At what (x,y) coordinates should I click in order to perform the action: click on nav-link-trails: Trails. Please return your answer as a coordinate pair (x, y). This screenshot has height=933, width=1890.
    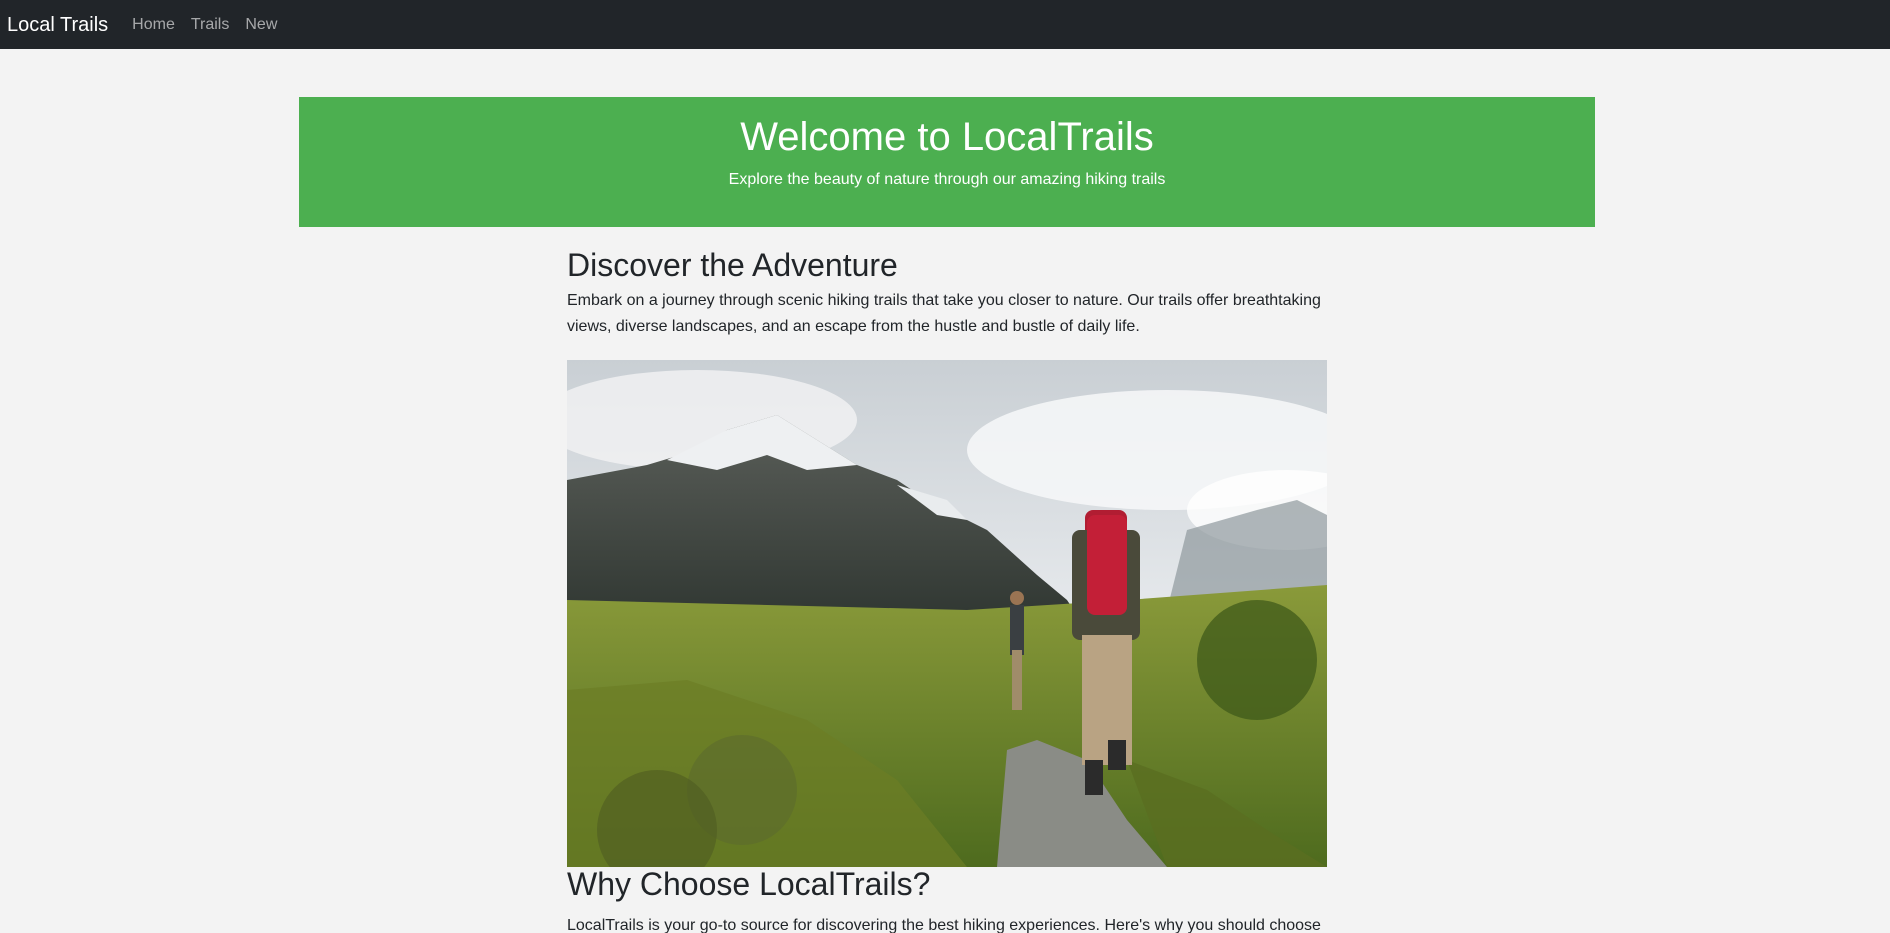
    Looking at the image, I should click on (210, 24).